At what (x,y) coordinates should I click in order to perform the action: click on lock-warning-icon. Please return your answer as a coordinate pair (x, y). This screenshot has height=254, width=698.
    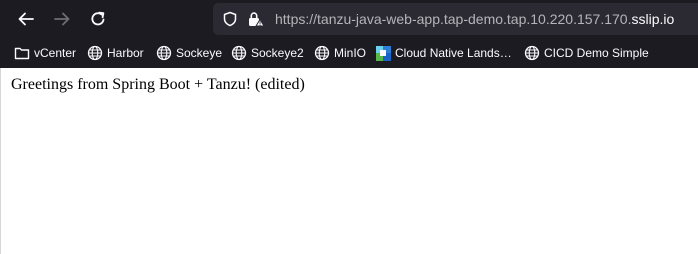
    Looking at the image, I should click on (256, 21).